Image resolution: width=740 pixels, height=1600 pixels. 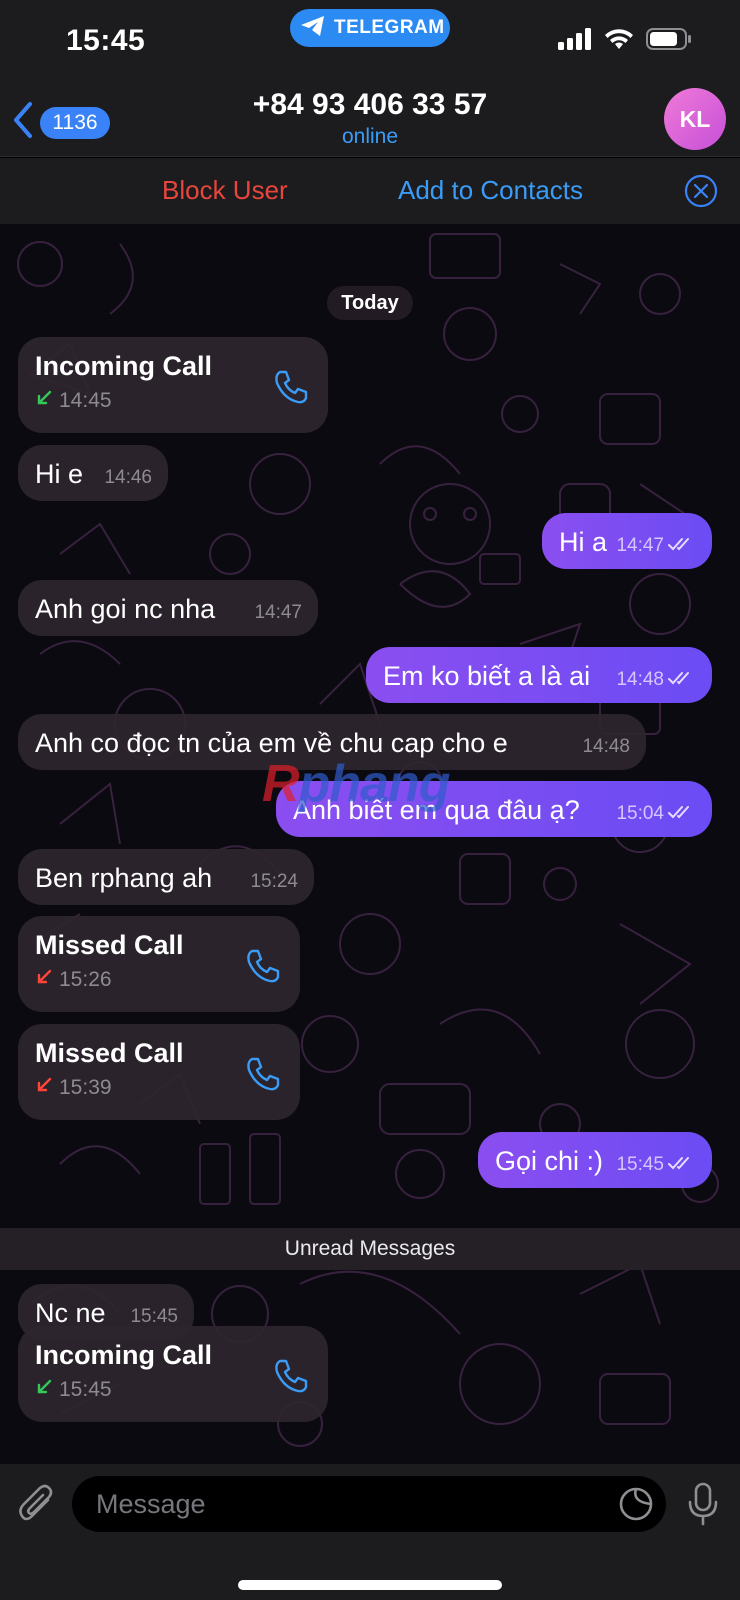 I want to click on battery-icon, so click(x=669, y=41).